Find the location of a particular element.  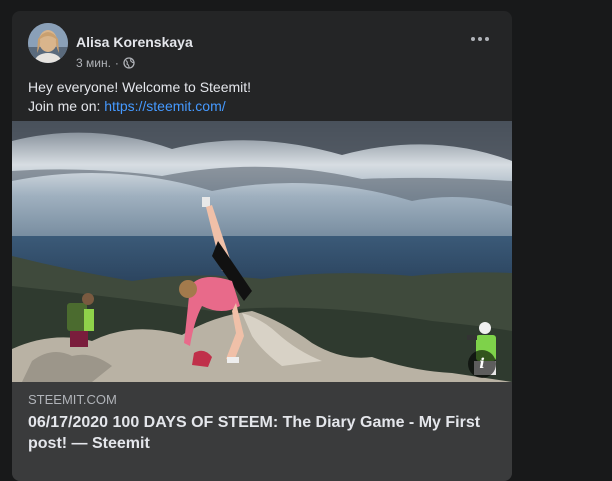

post-time: 3 мин. is located at coordinates (93, 63).